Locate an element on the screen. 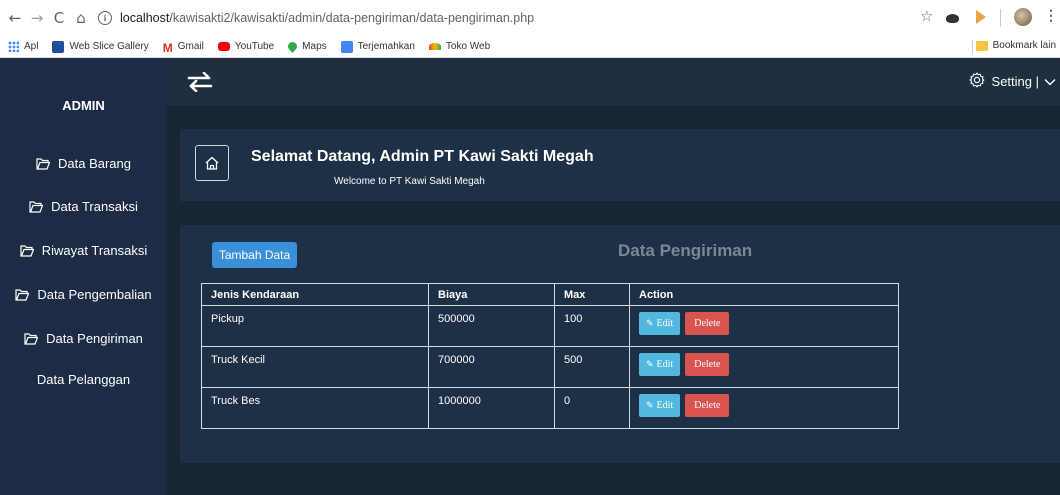  column-header: Action is located at coordinates (764, 294).